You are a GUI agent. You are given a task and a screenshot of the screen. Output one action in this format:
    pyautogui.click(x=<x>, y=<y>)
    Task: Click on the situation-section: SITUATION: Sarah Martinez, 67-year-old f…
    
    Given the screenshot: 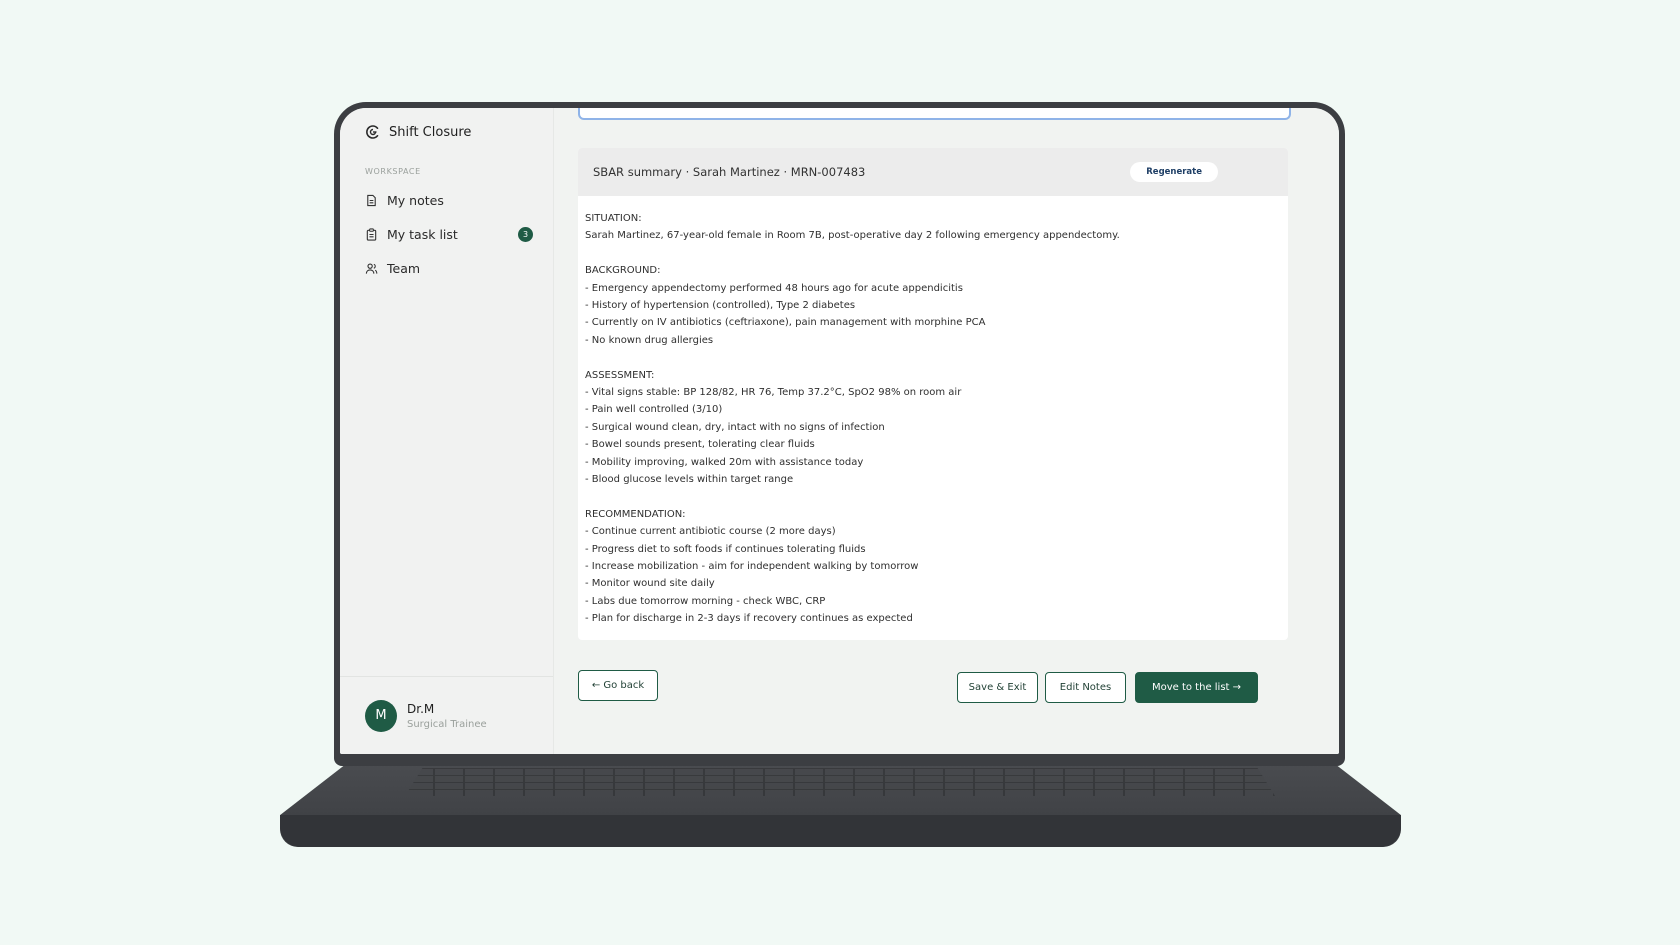 What is the action you would take?
    pyautogui.click(x=933, y=227)
    